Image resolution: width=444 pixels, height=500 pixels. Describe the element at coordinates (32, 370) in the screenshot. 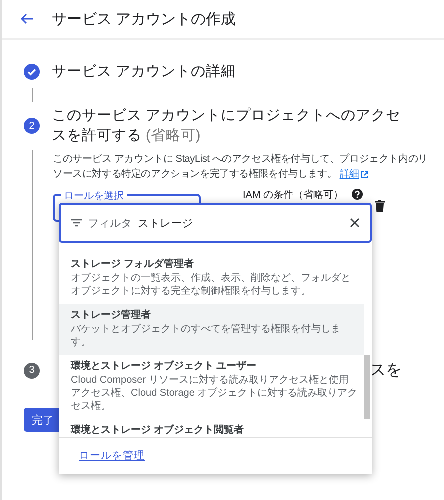

I see `step-number: 3` at that location.